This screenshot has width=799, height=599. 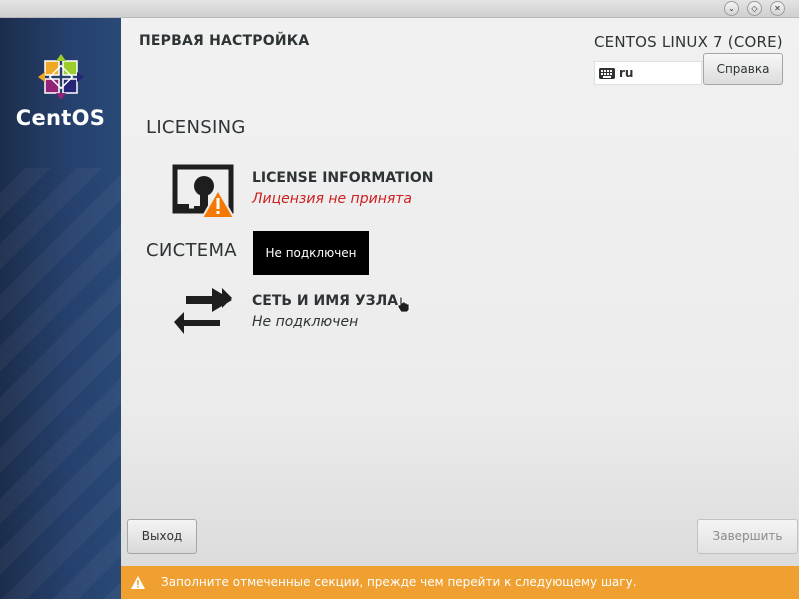 I want to click on close-icon: ✕, so click(x=777, y=8).